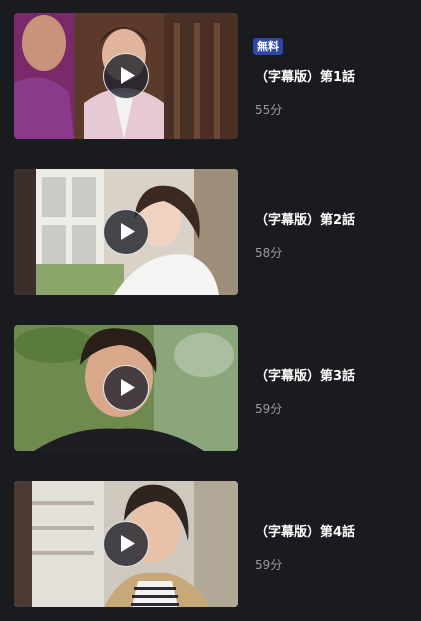  Describe the element at coordinates (305, 530) in the screenshot. I see `episode-title: （字幕版）第4話` at that location.